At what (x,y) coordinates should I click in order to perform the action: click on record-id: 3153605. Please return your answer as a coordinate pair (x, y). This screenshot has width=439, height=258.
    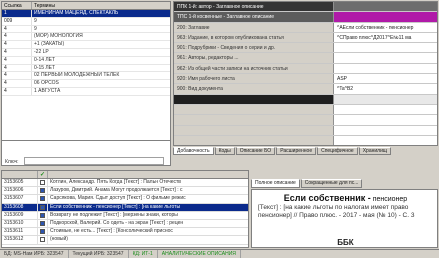
    Looking at the image, I should click on (20, 183).